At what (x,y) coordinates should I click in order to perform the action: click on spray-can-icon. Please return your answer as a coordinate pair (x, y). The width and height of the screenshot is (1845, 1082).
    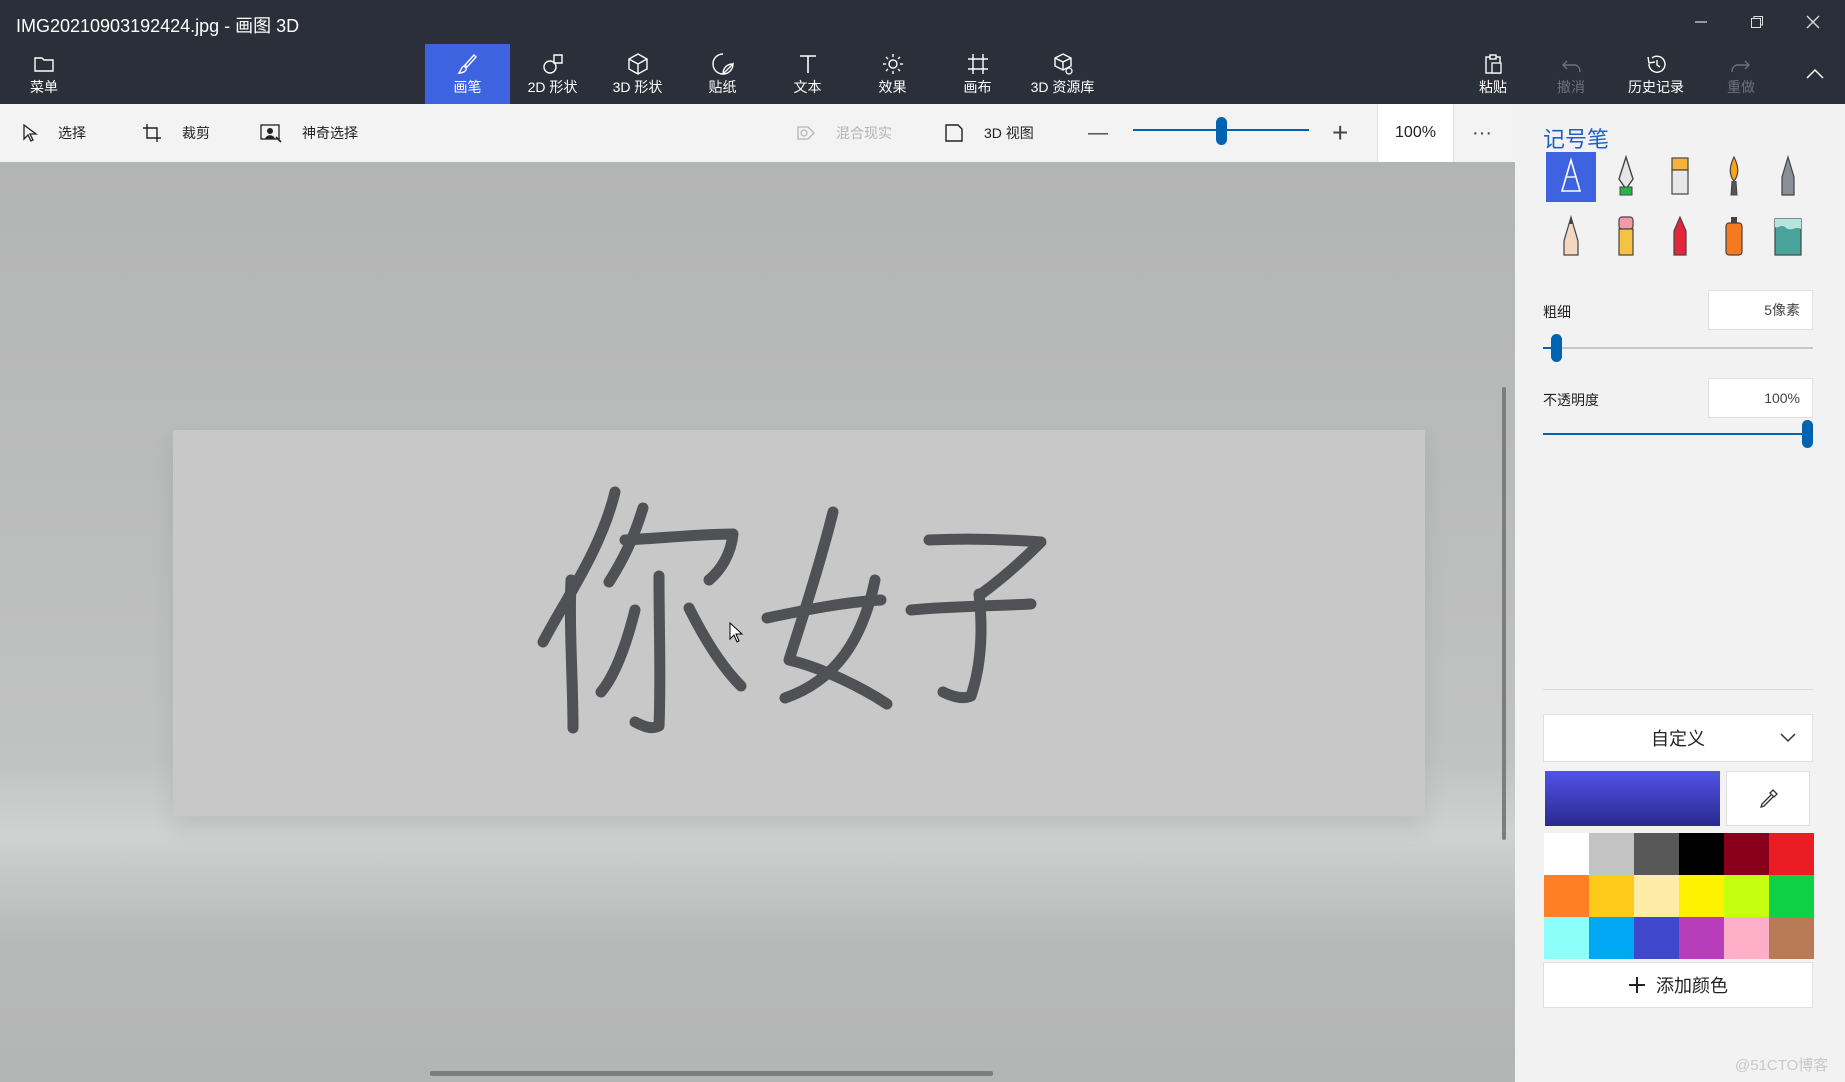
    Looking at the image, I should click on (1734, 236).